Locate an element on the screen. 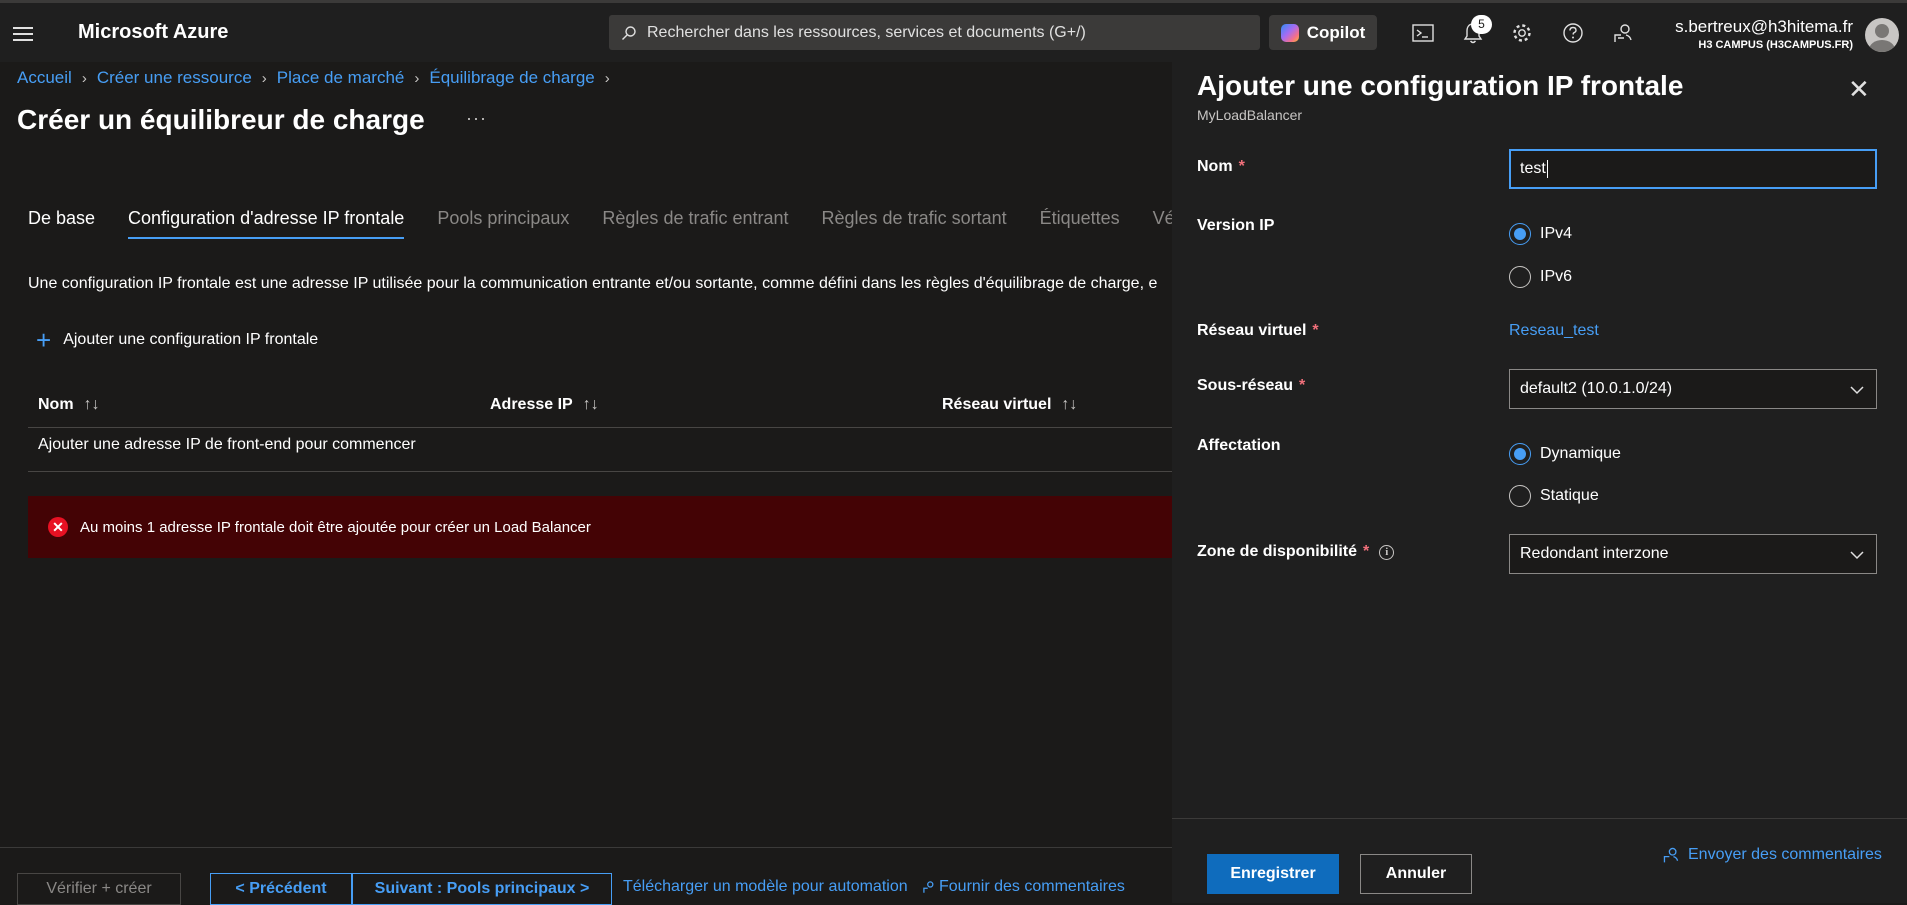 The image size is (1907, 905). panel-title: Ajouter une configuration IP frontale is located at coordinates (1440, 85).